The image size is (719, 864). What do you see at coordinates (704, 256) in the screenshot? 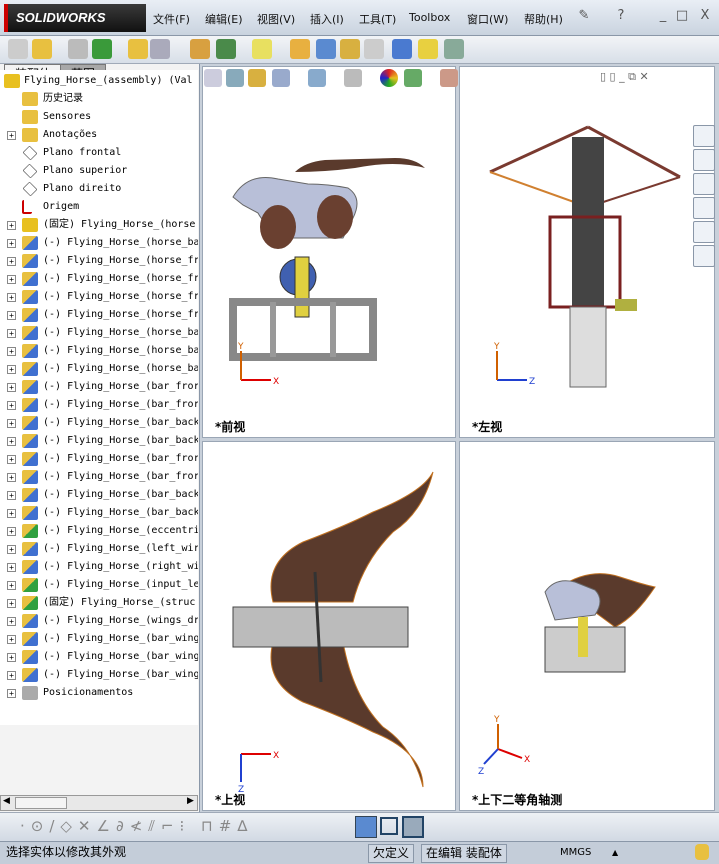
I see `custom-properties-icon` at bounding box center [704, 256].